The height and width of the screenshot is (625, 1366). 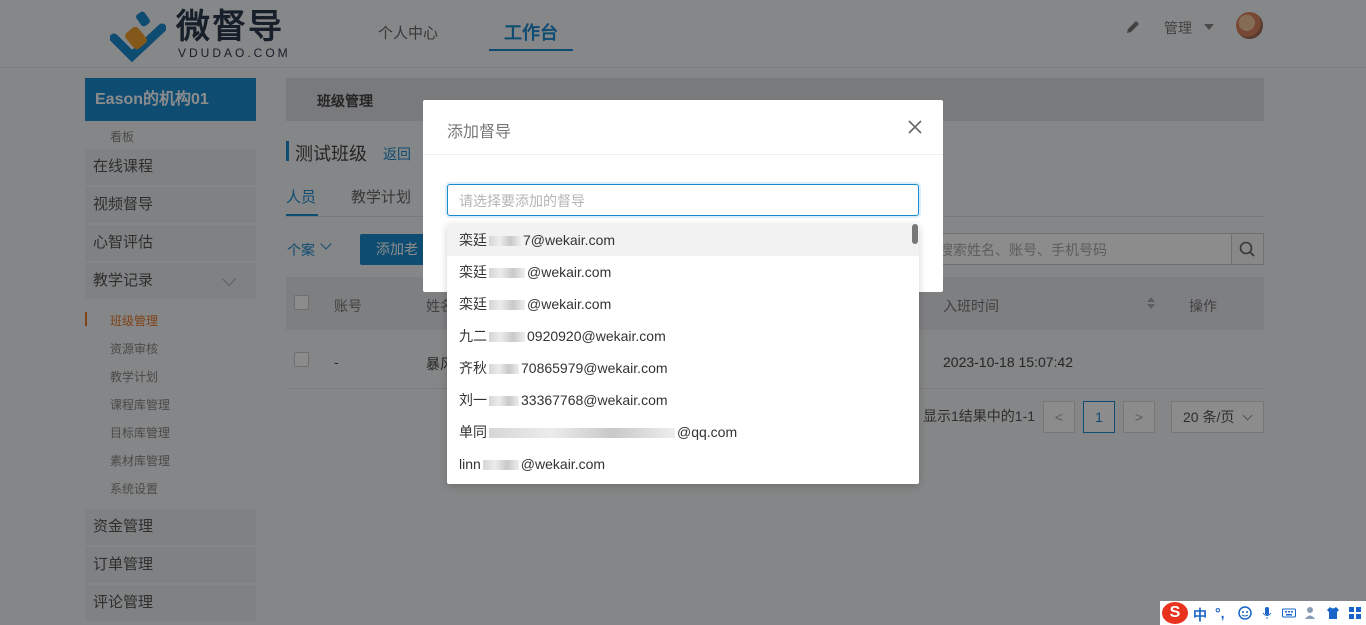 I want to click on dropdown-option: 刘一 33367768@wekair.com, so click(x=683, y=400).